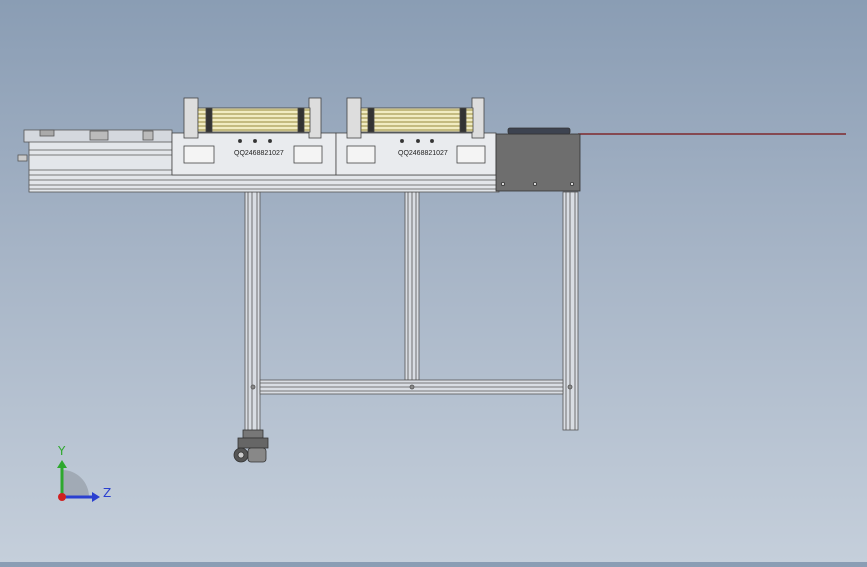  I want to click on z-axis-label: Z, so click(107, 493).